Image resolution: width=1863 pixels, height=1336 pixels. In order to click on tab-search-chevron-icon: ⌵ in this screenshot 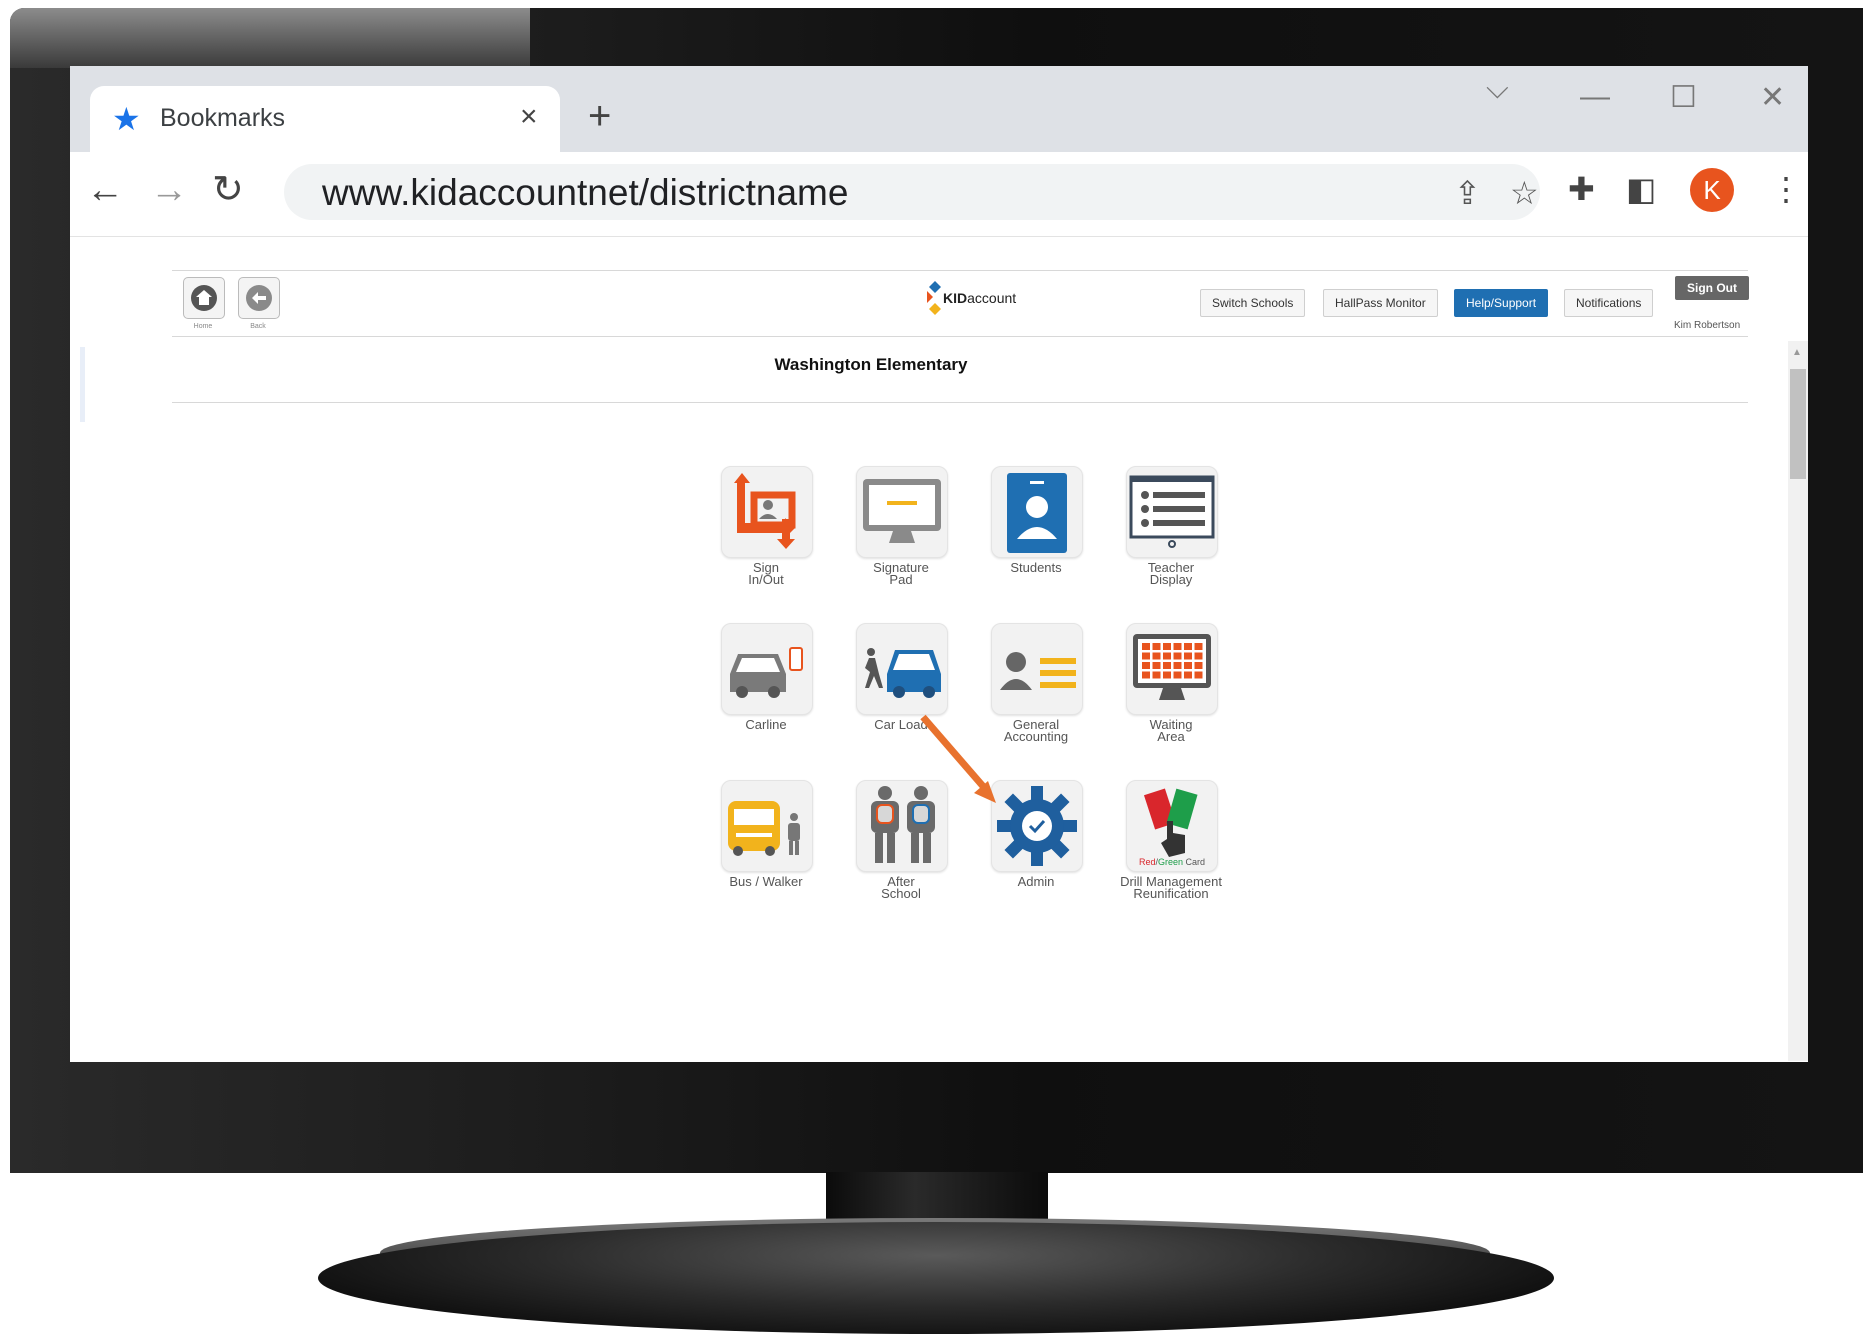, I will do `click(1497, 89)`.